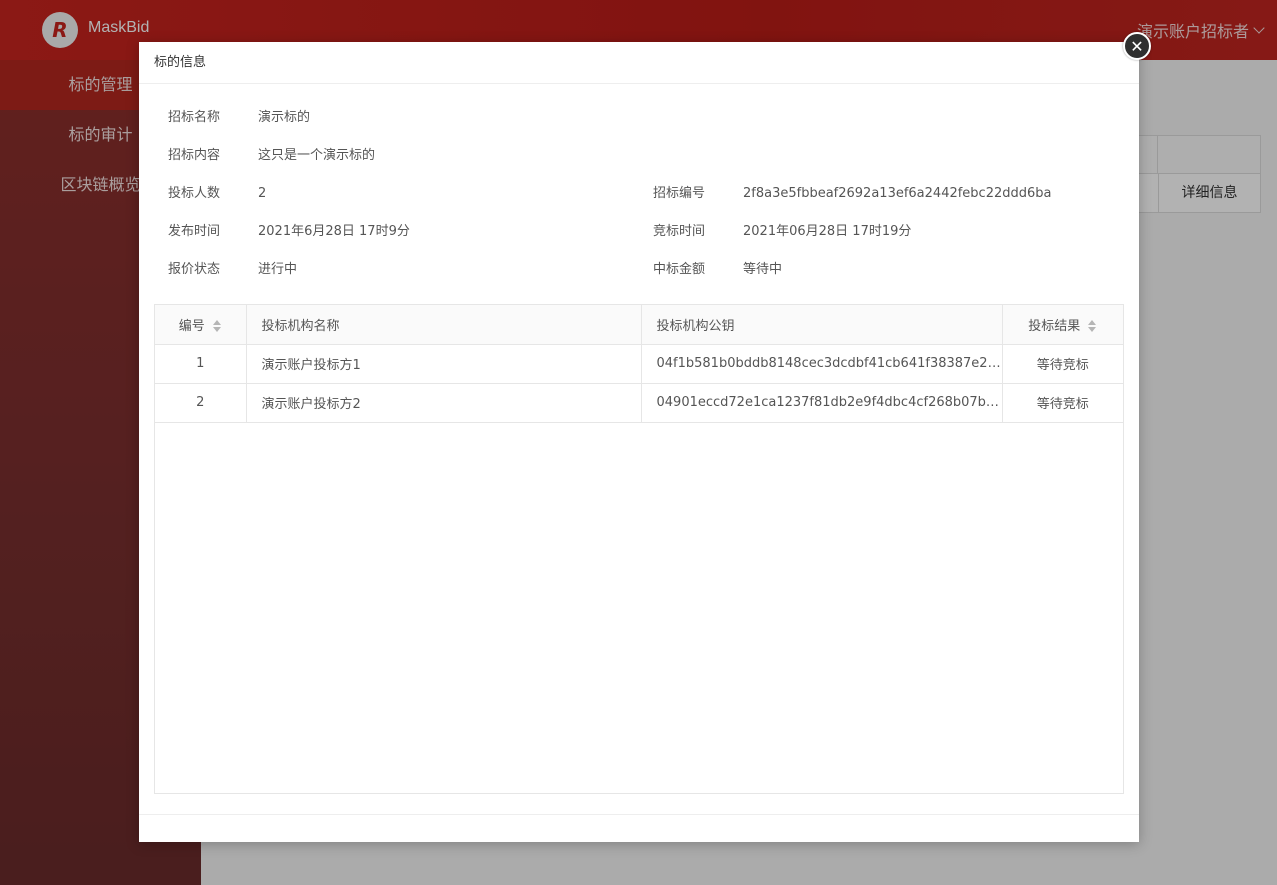 This screenshot has height=885, width=1277. I want to click on info-row-name: 招标名称 演示标的, so click(639, 118).